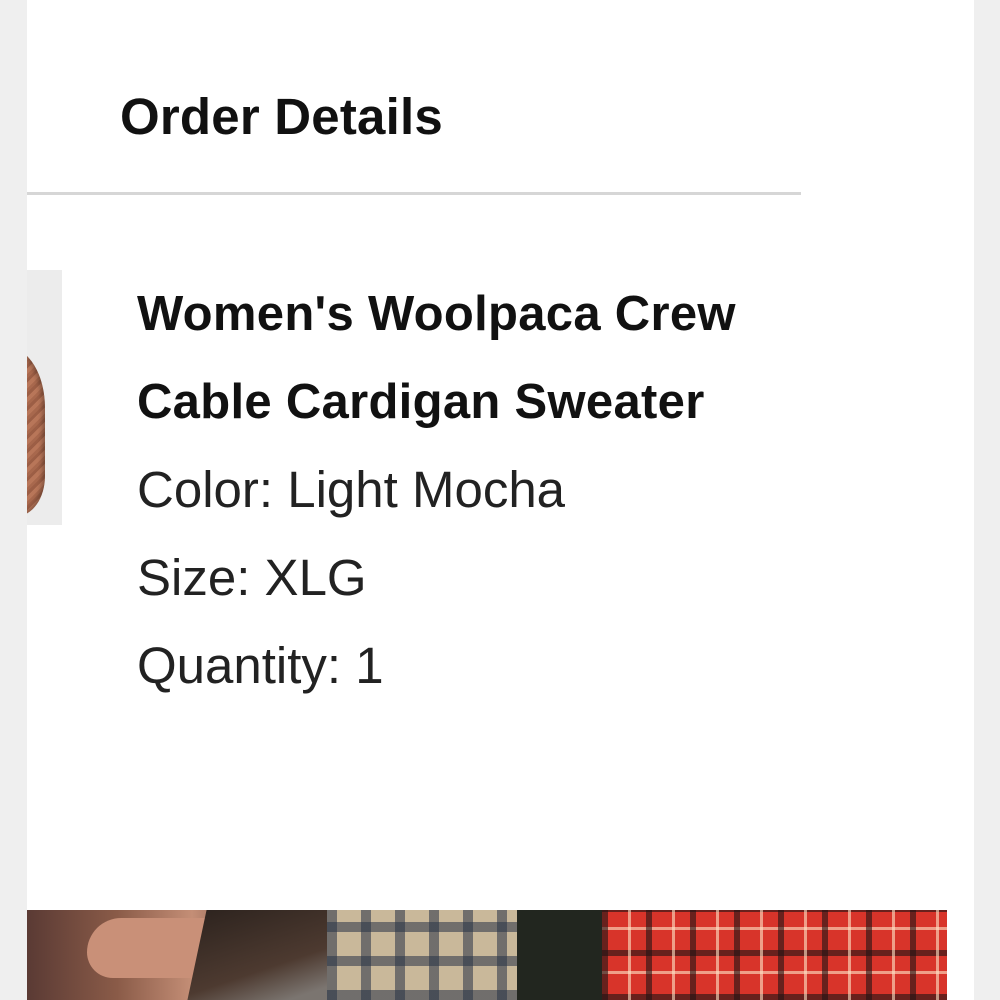 This screenshot has width=1000, height=1000. What do you see at coordinates (562, 955) in the screenshot?
I see `promo-image-dark-panel` at bounding box center [562, 955].